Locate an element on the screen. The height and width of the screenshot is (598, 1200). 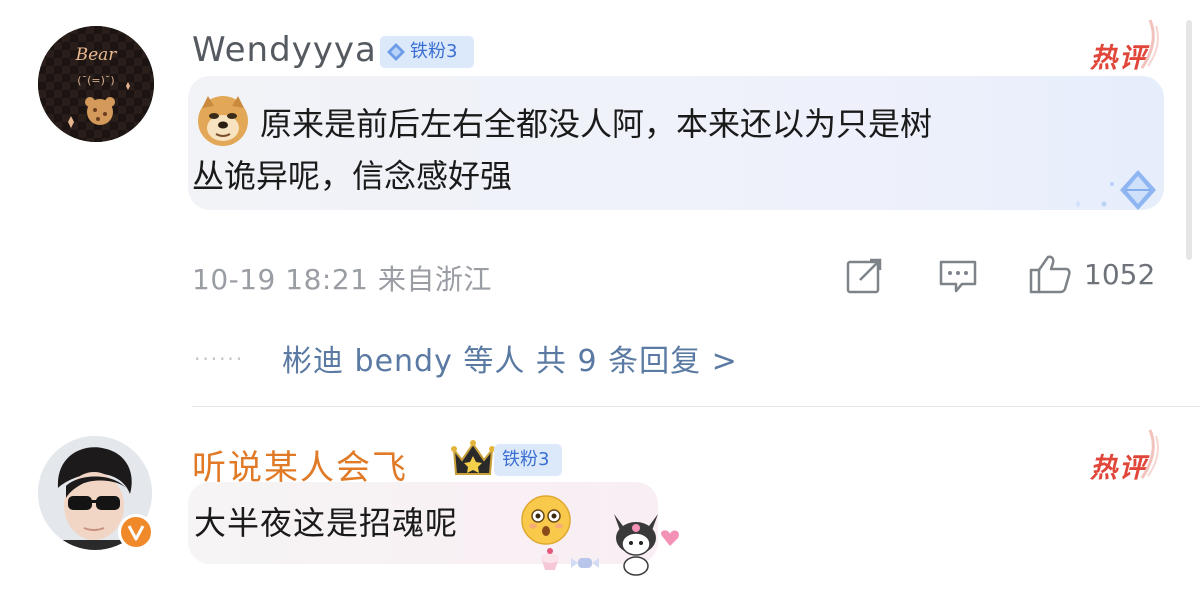
username: Wendyyya is located at coordinates (284, 50).